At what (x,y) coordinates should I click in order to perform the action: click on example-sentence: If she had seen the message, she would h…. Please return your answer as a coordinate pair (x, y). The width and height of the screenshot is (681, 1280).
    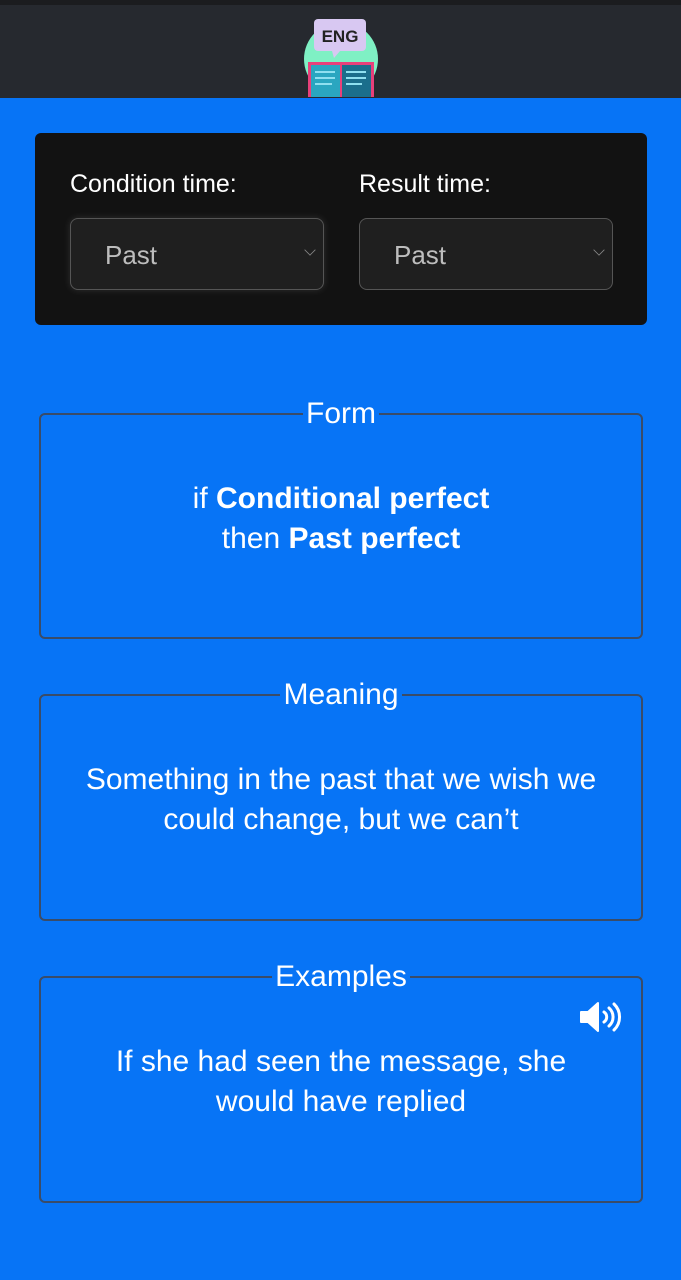
    Looking at the image, I should click on (341, 1081).